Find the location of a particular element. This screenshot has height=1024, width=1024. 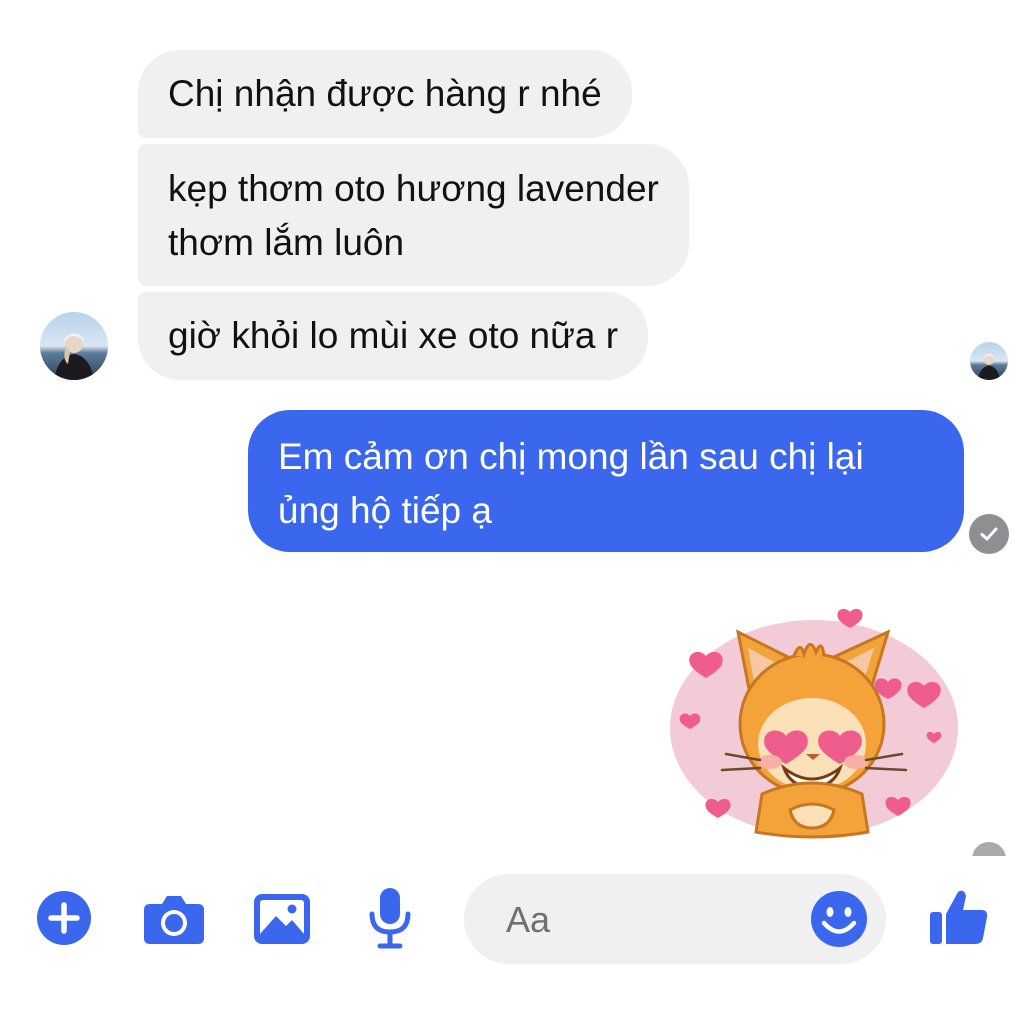

camera-icon is located at coordinates (174, 919).